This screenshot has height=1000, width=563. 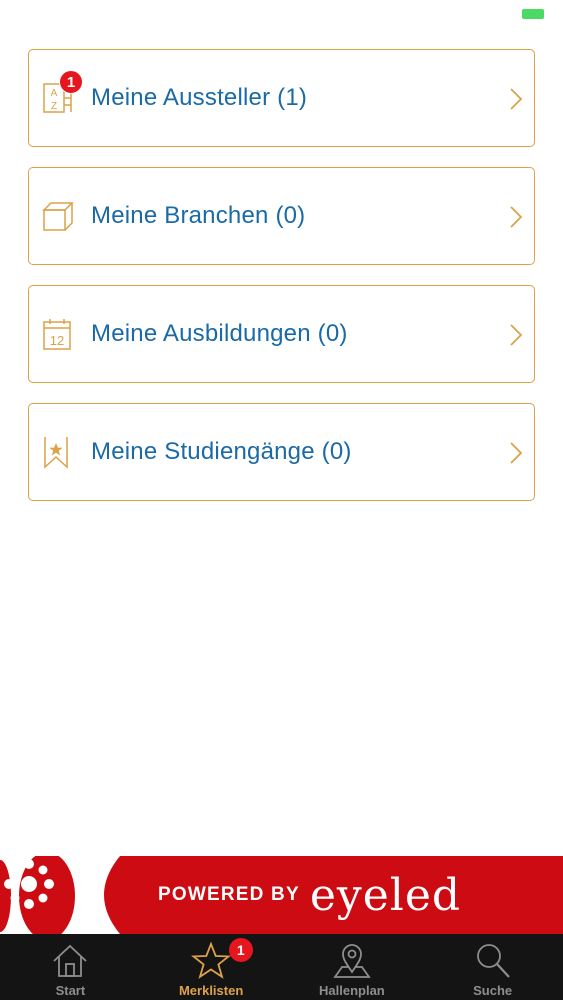 What do you see at coordinates (54, 93) in the screenshot?
I see `svg-text: A` at bounding box center [54, 93].